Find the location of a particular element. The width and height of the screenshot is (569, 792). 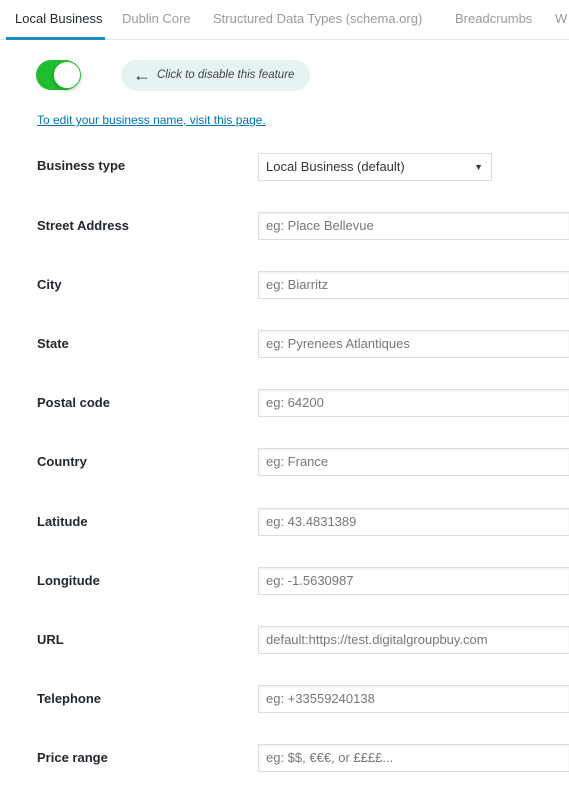

latitude-label: Latitude is located at coordinates (62, 521).